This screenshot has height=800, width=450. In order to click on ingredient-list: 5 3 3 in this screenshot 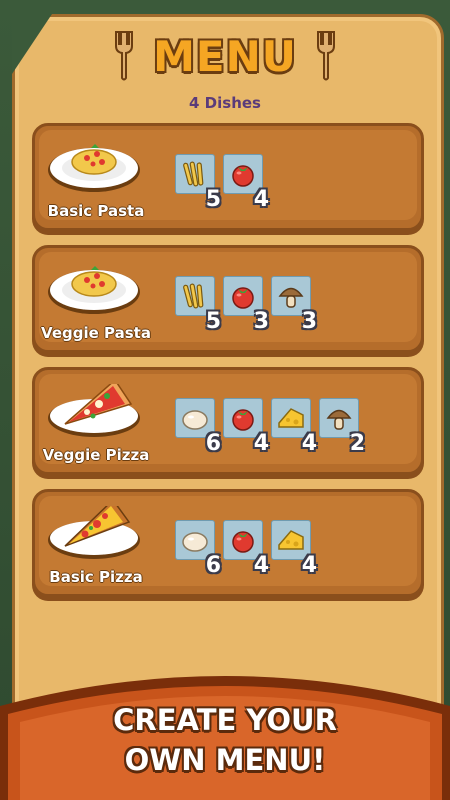, I will do `click(246, 305)`.